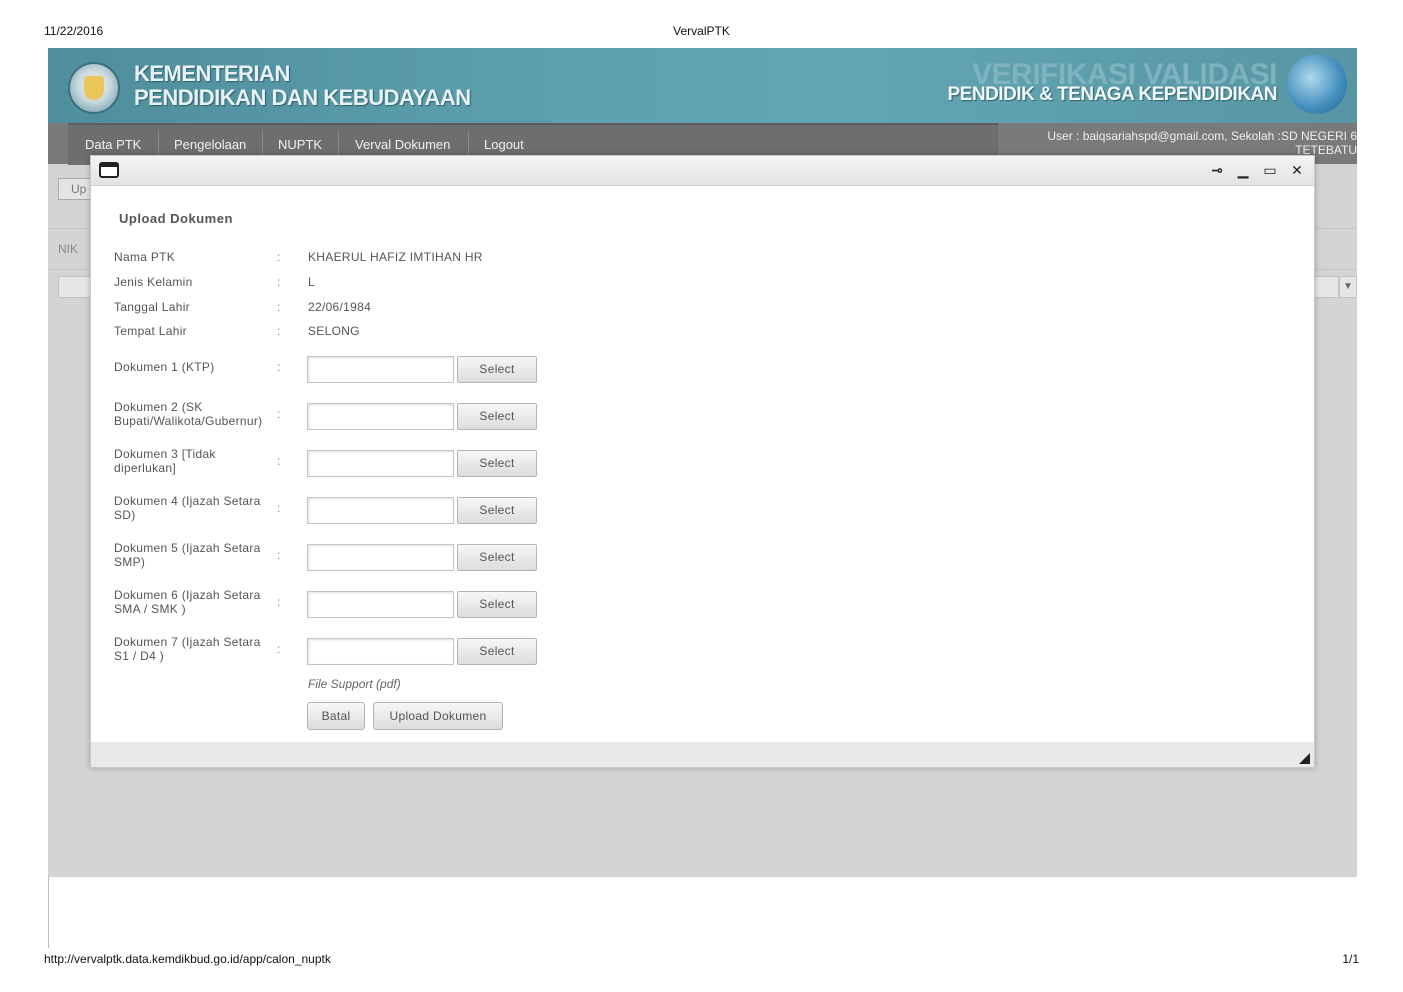 This screenshot has height=992, width=1403. Describe the element at coordinates (1217, 170) in the screenshot. I see `pin-icon: ⊸` at that location.